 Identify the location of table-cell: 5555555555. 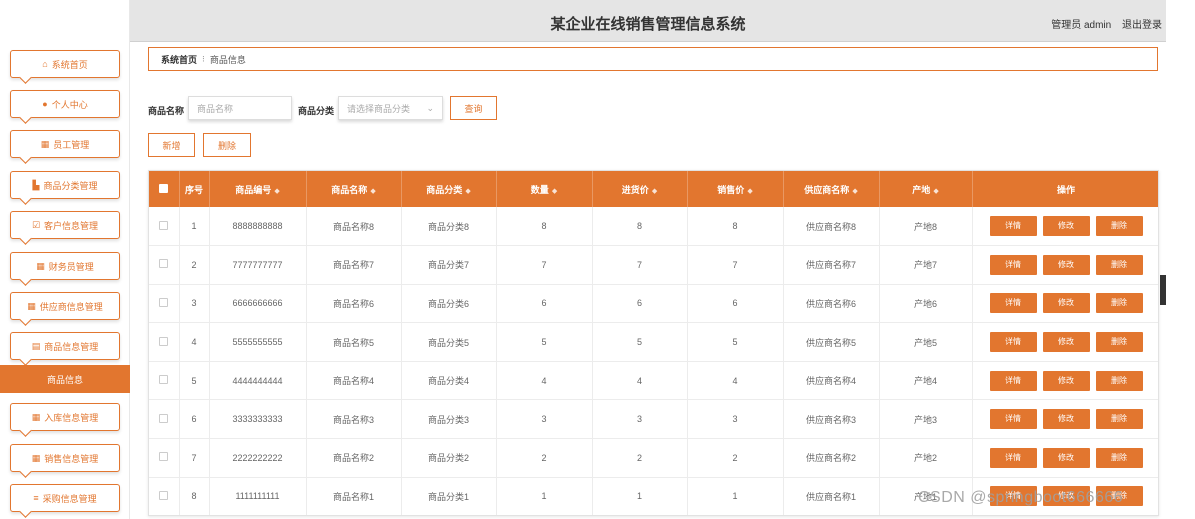
(258, 342).